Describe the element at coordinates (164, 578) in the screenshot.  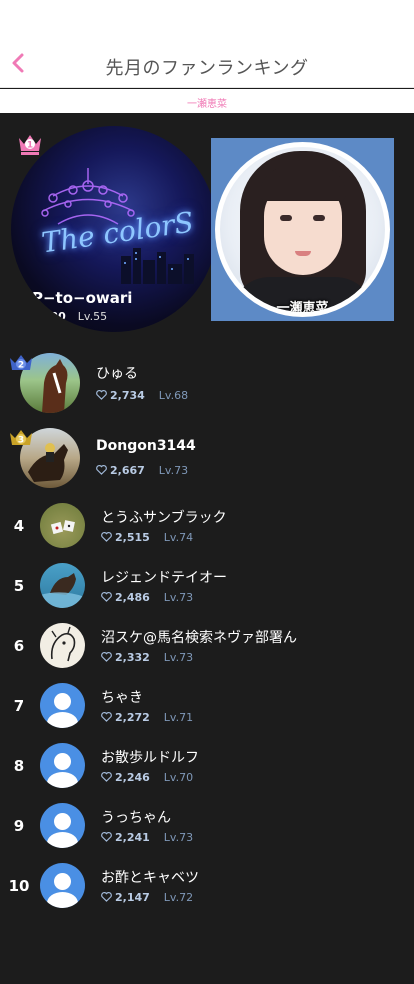
I see `username: レジェンドテイオー` at that location.